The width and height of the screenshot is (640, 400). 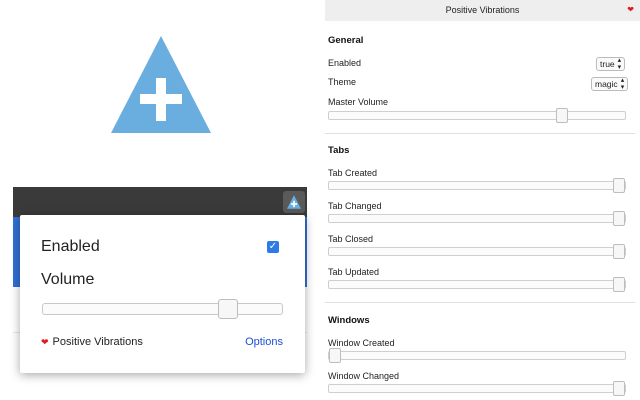 I want to click on popup-volume-slider-thumb, so click(x=228, y=309).